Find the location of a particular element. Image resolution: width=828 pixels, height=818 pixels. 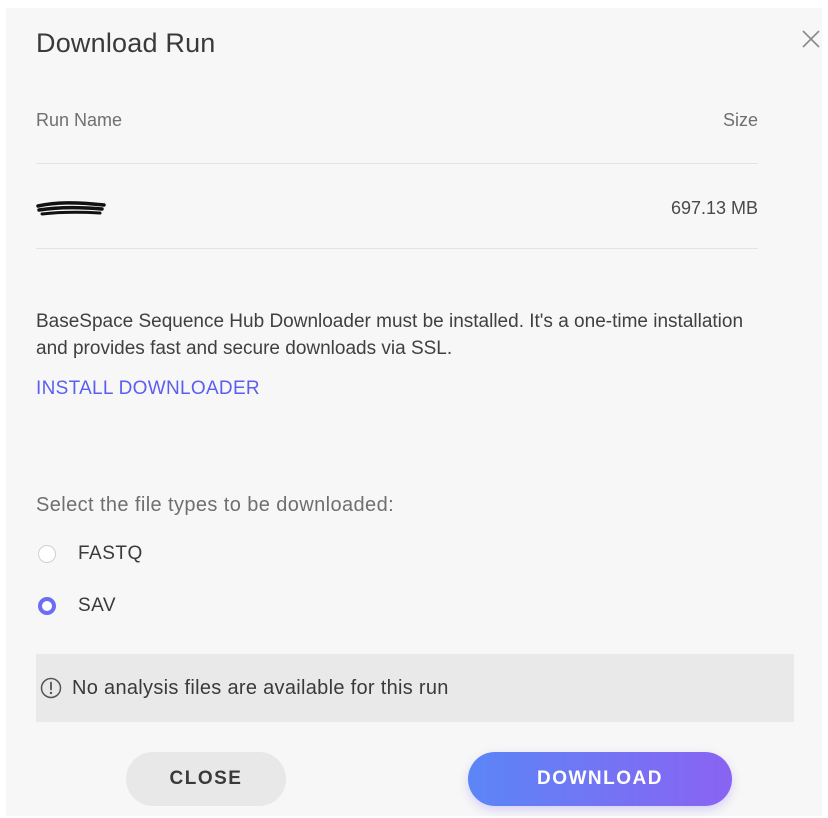

table-row: 697.13 MB is located at coordinates (397, 208).